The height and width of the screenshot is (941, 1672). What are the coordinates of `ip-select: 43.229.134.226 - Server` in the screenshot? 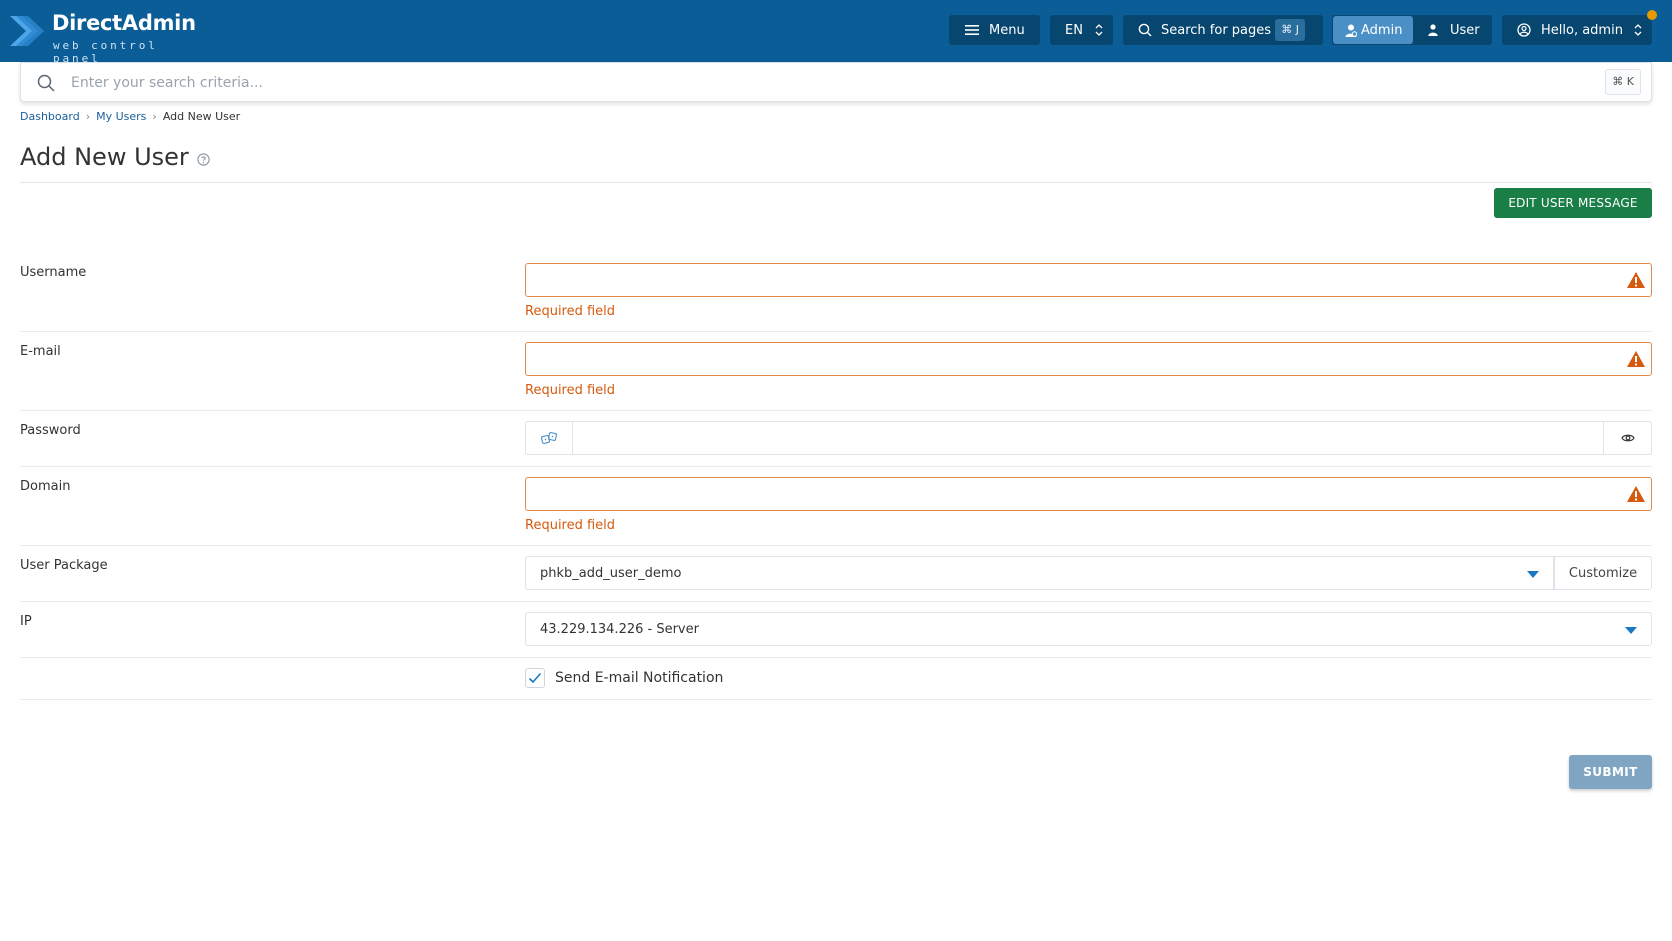 It's located at (1088, 629).